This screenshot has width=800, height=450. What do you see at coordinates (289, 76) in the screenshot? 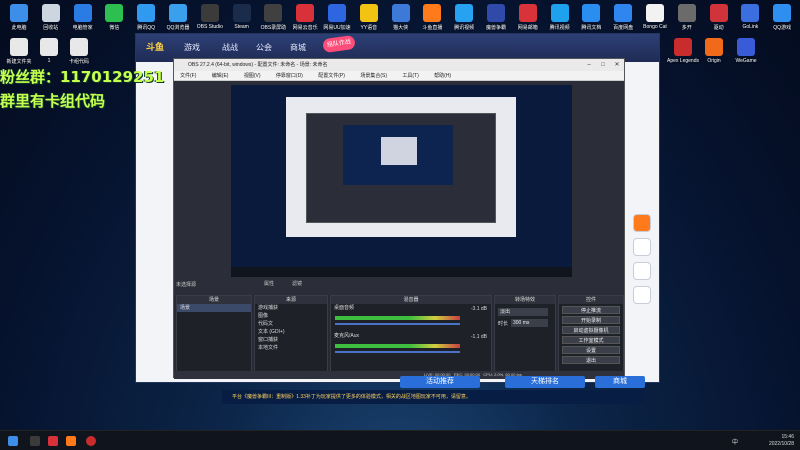
I see `menu-docks: 停靠窗口(D)` at bounding box center [289, 76].